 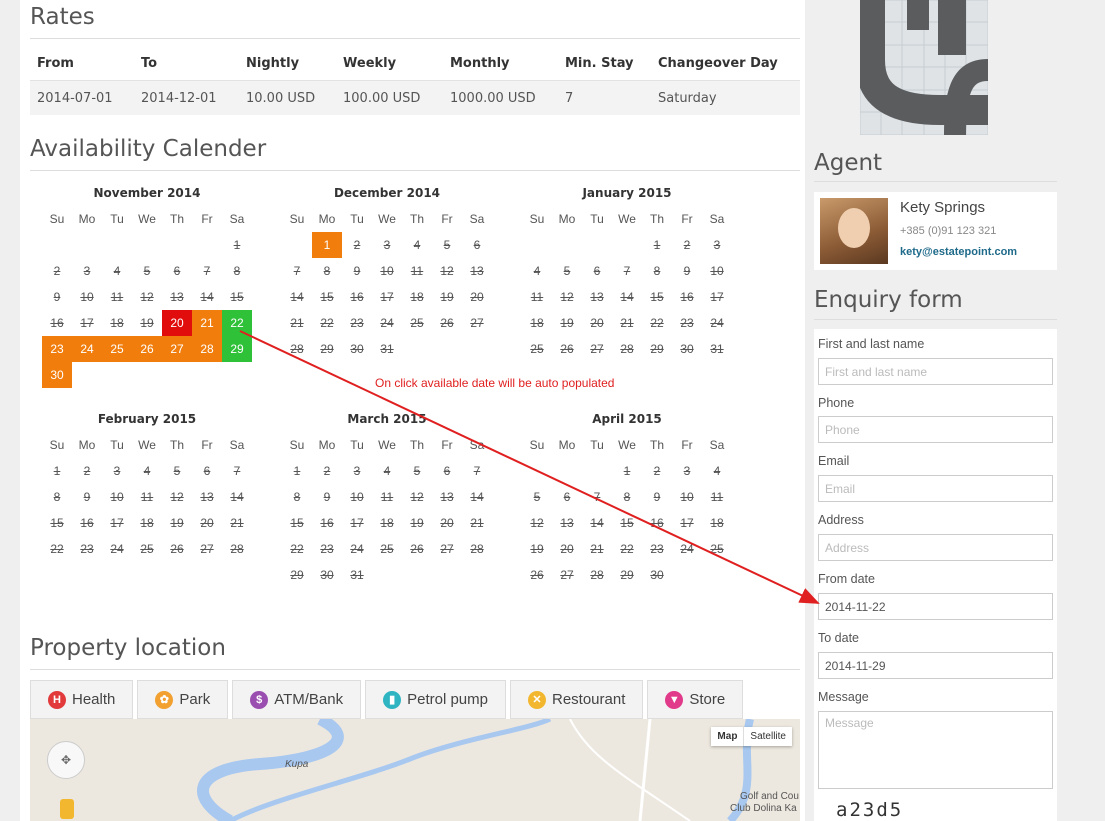 What do you see at coordinates (183, 699) in the screenshot?
I see `tab-park: ✿ Park` at bounding box center [183, 699].